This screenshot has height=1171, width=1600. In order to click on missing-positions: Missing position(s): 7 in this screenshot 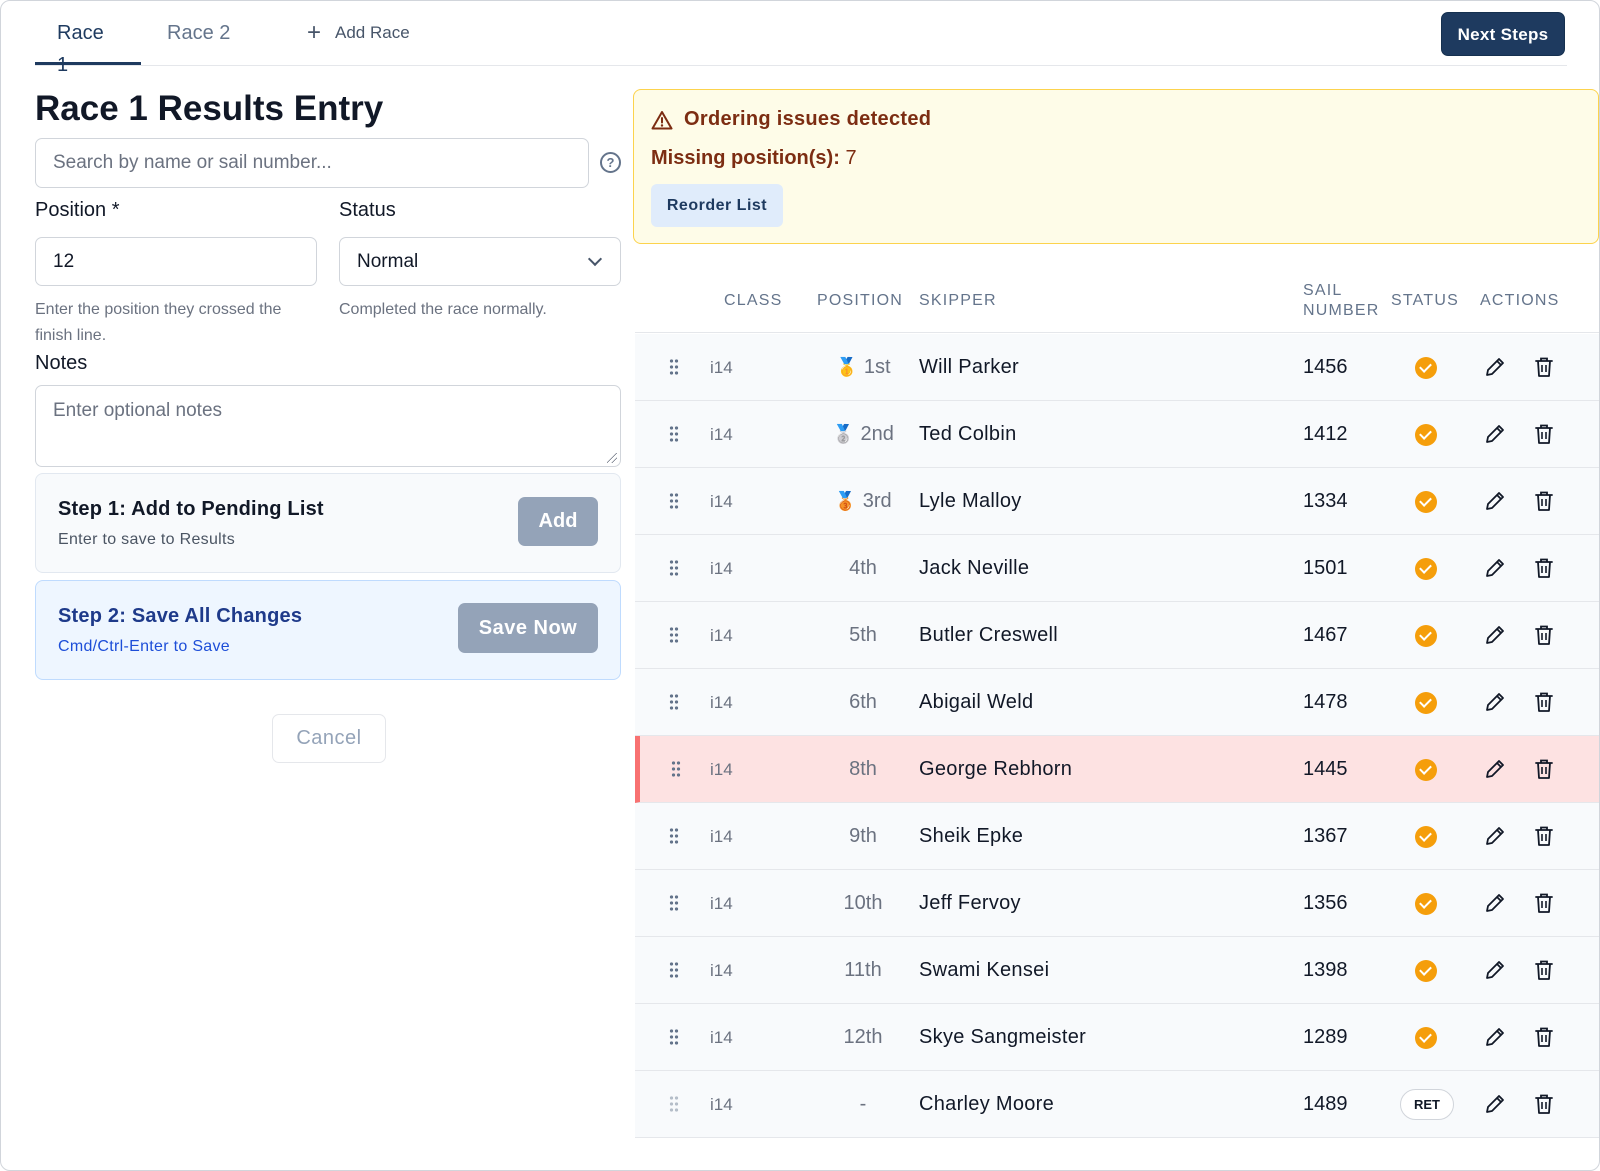, I will do `click(754, 158)`.